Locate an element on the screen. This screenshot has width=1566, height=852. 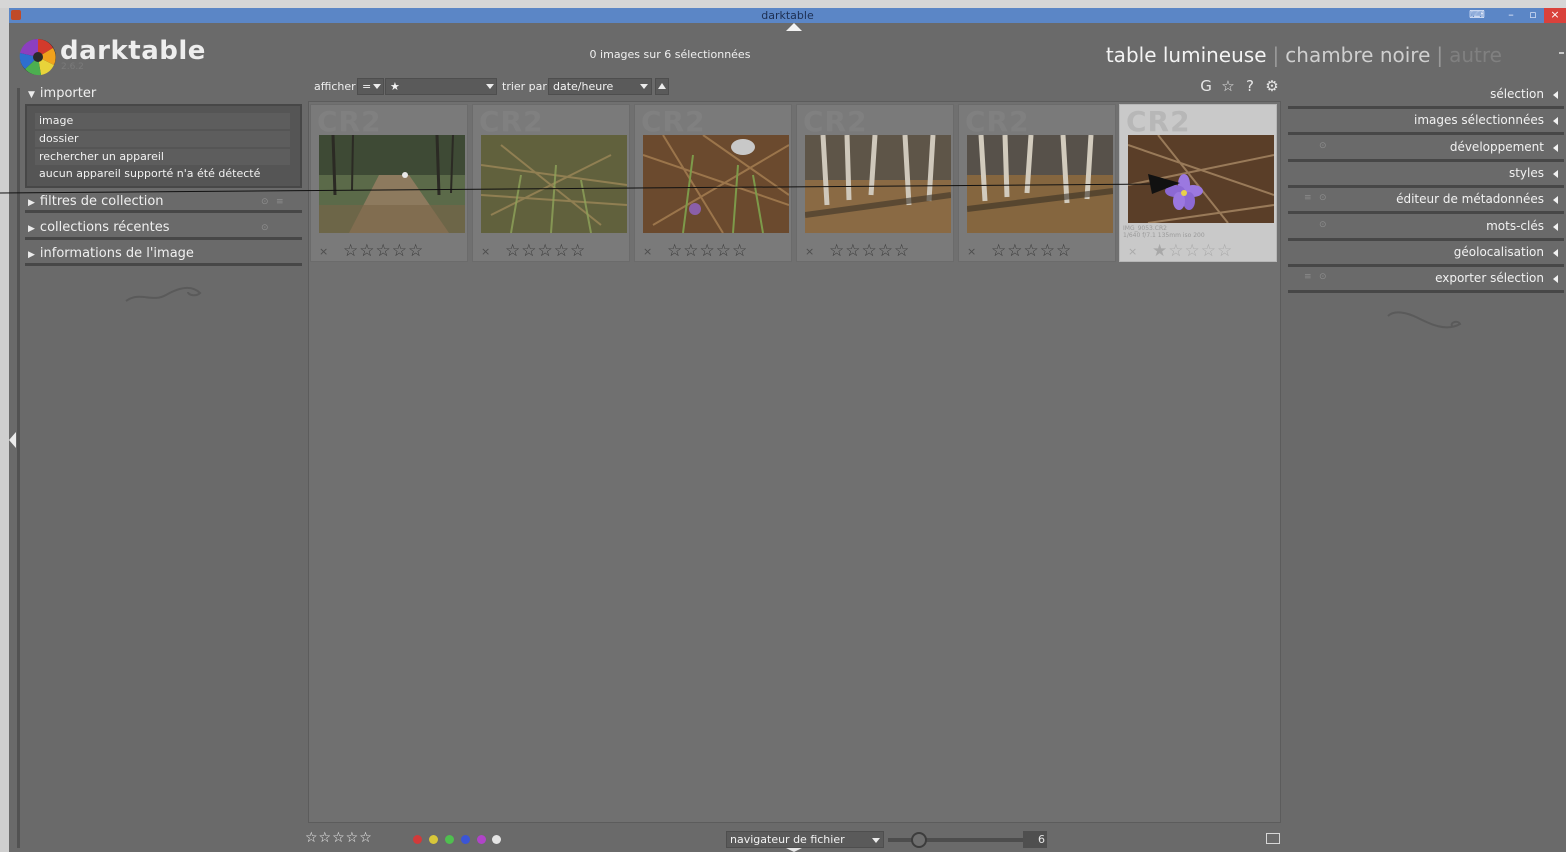
import-module-header: ▼ importer is located at coordinates (62, 93).